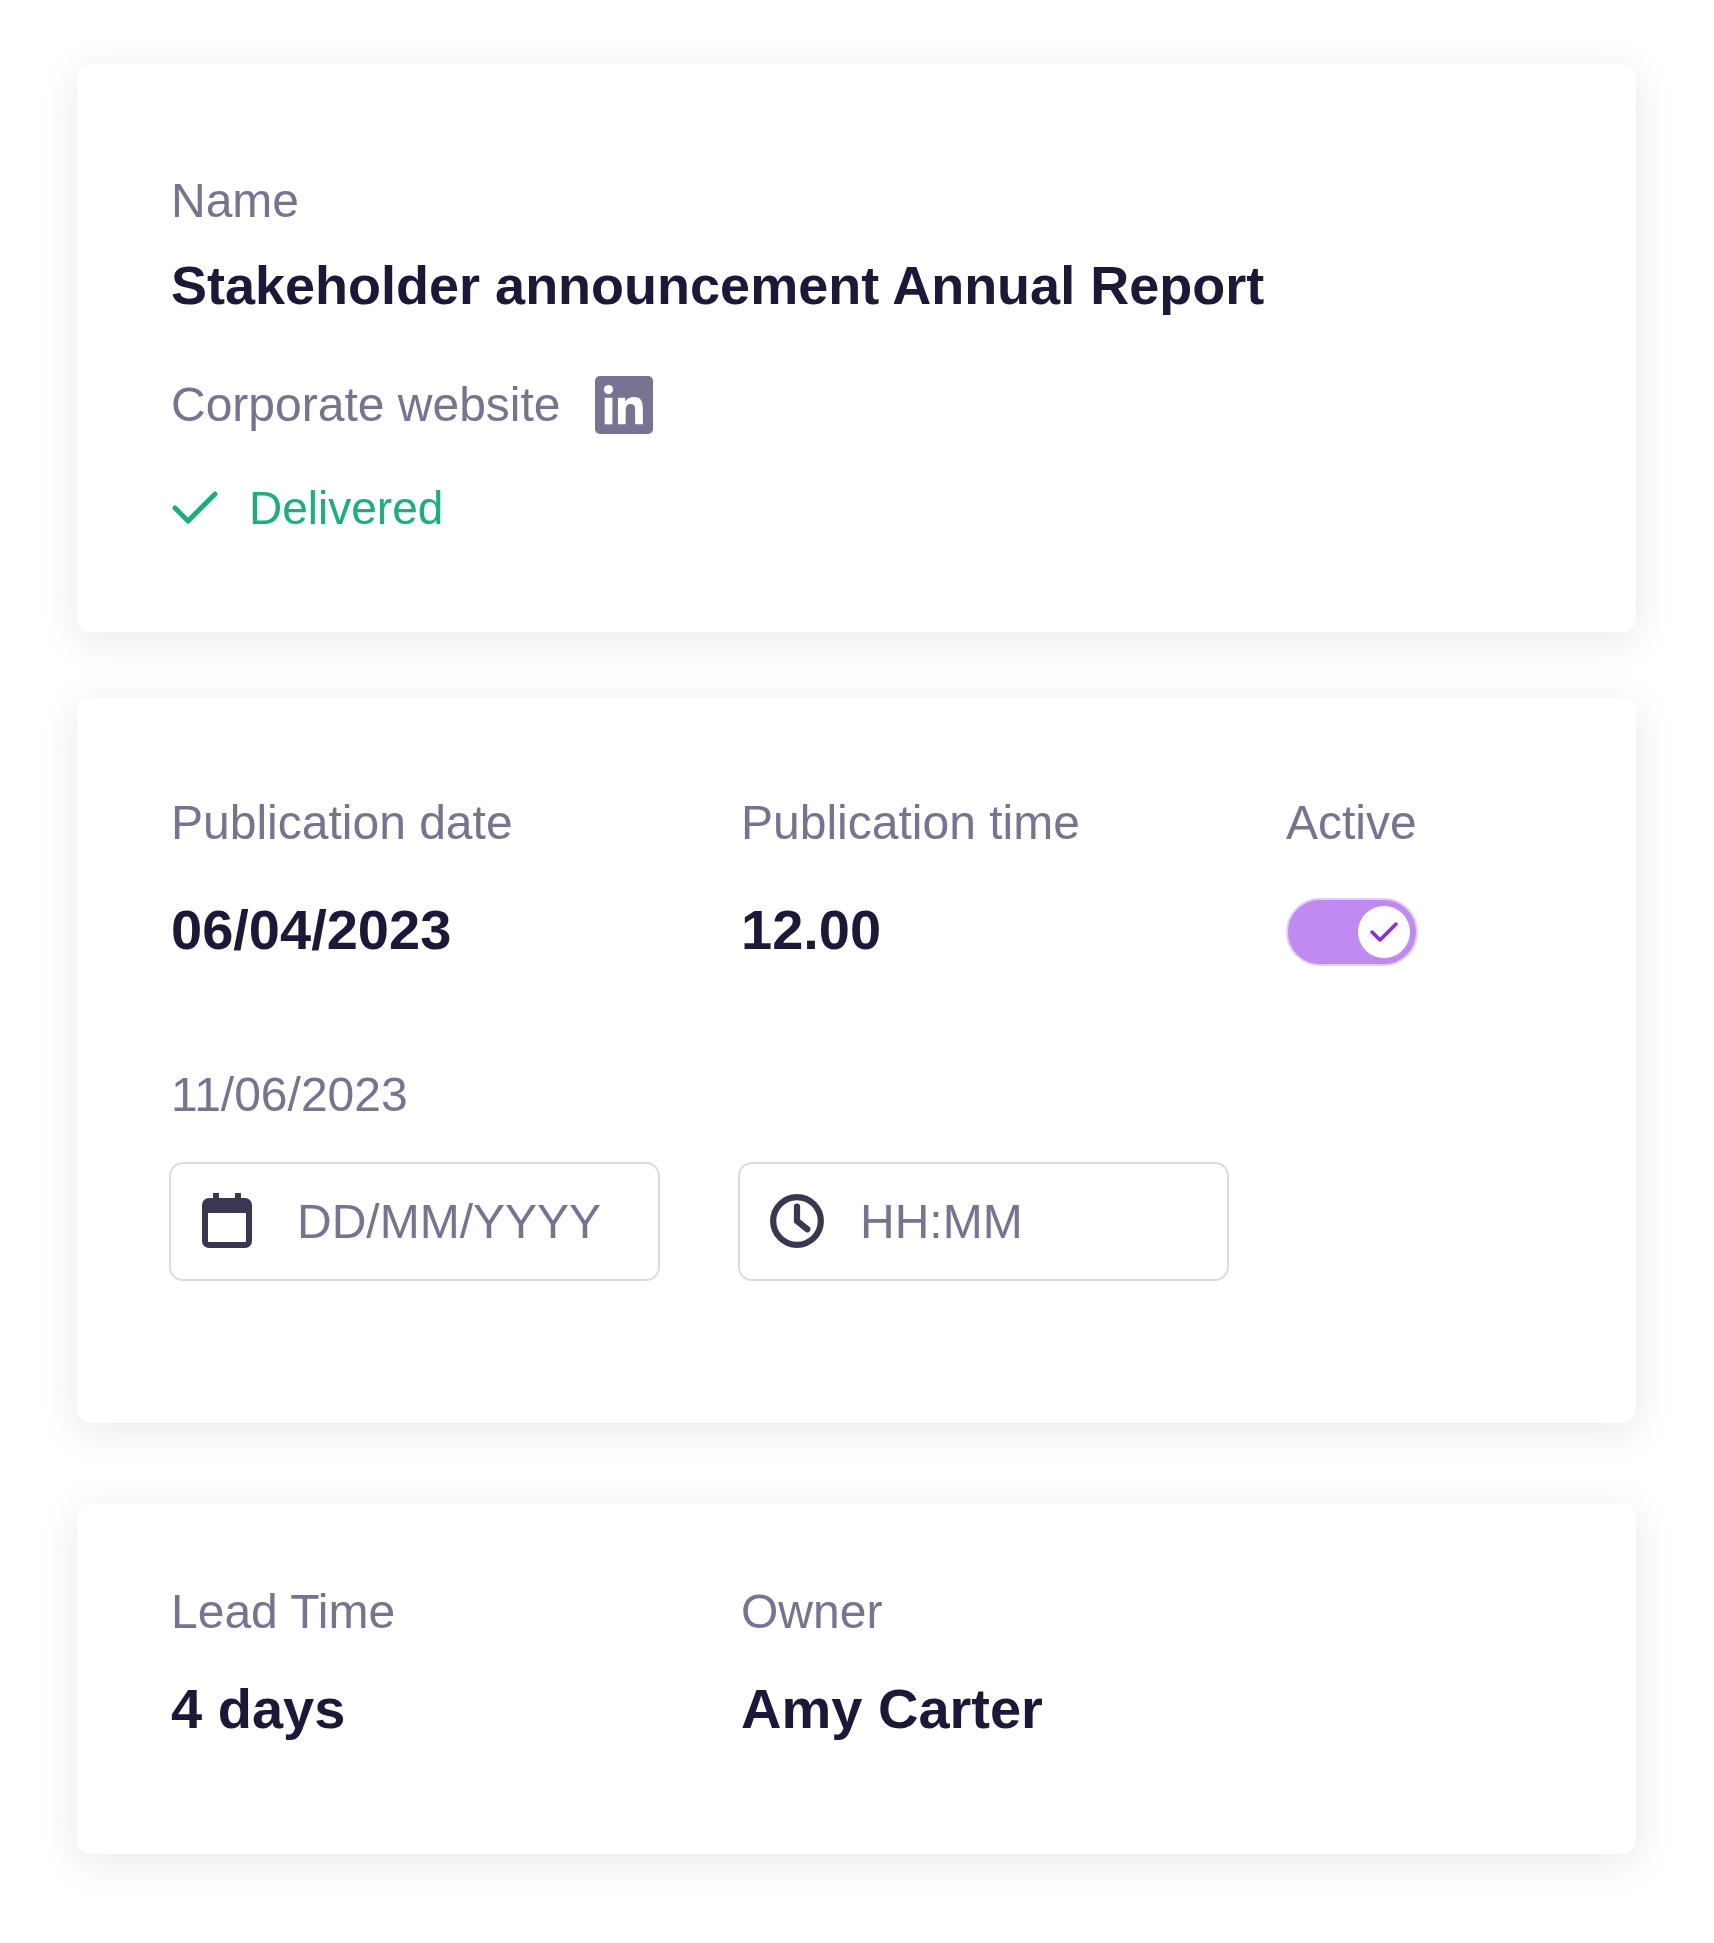  I want to click on clock-icon, so click(797, 1221).